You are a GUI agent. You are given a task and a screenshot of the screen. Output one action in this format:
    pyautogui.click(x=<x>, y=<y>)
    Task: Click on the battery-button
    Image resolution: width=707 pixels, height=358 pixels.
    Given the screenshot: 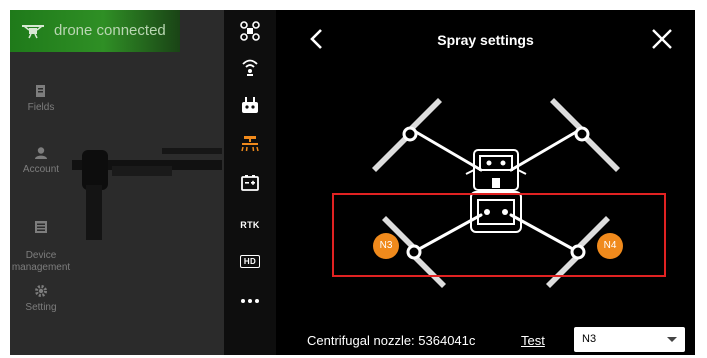 What is the action you would take?
    pyautogui.click(x=250, y=183)
    